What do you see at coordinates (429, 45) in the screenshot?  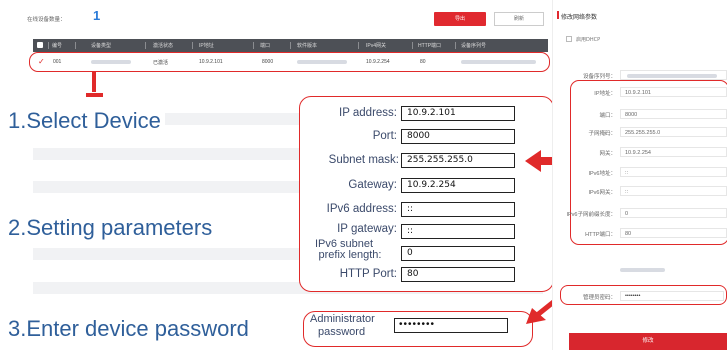 I see `col-http-port: HTTP端口` at bounding box center [429, 45].